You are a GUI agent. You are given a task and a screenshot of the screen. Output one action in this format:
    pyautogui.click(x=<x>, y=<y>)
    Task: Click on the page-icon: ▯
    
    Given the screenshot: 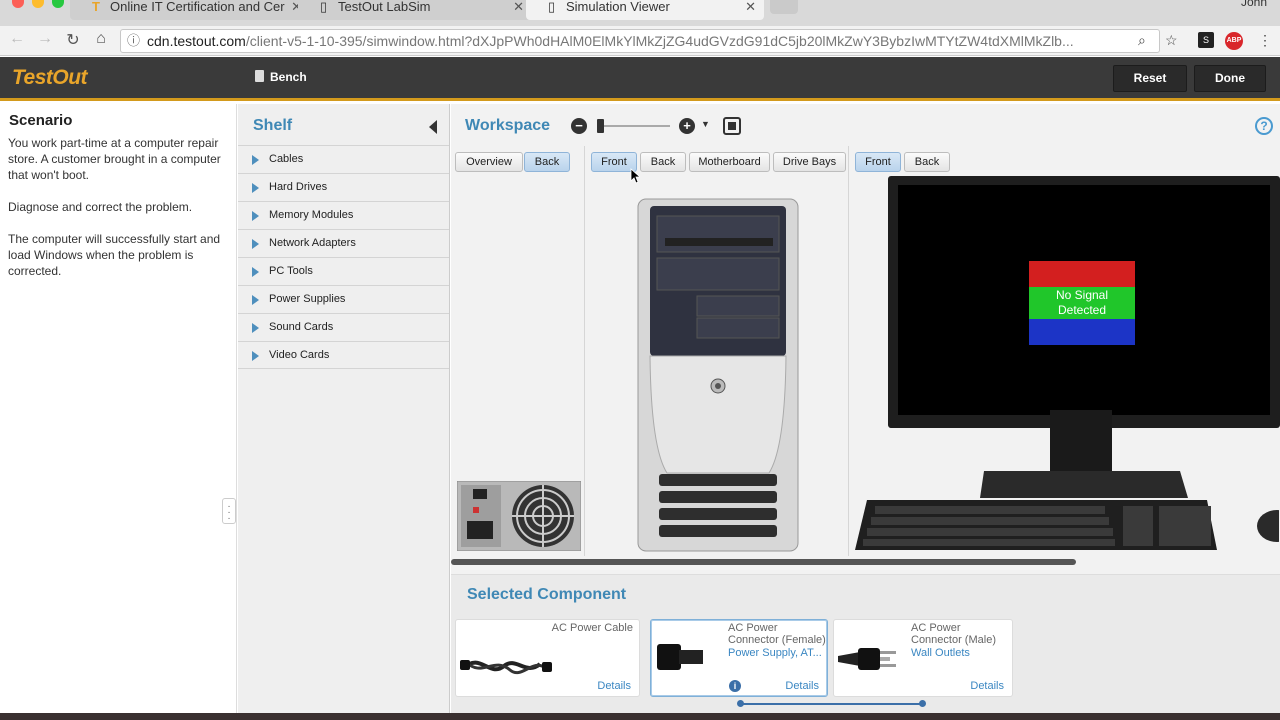 What is the action you would take?
    pyautogui.click(x=324, y=7)
    